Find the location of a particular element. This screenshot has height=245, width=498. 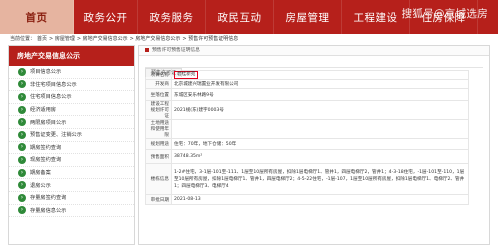

nav-construction: 工程建设 is located at coordinates (376, 17).